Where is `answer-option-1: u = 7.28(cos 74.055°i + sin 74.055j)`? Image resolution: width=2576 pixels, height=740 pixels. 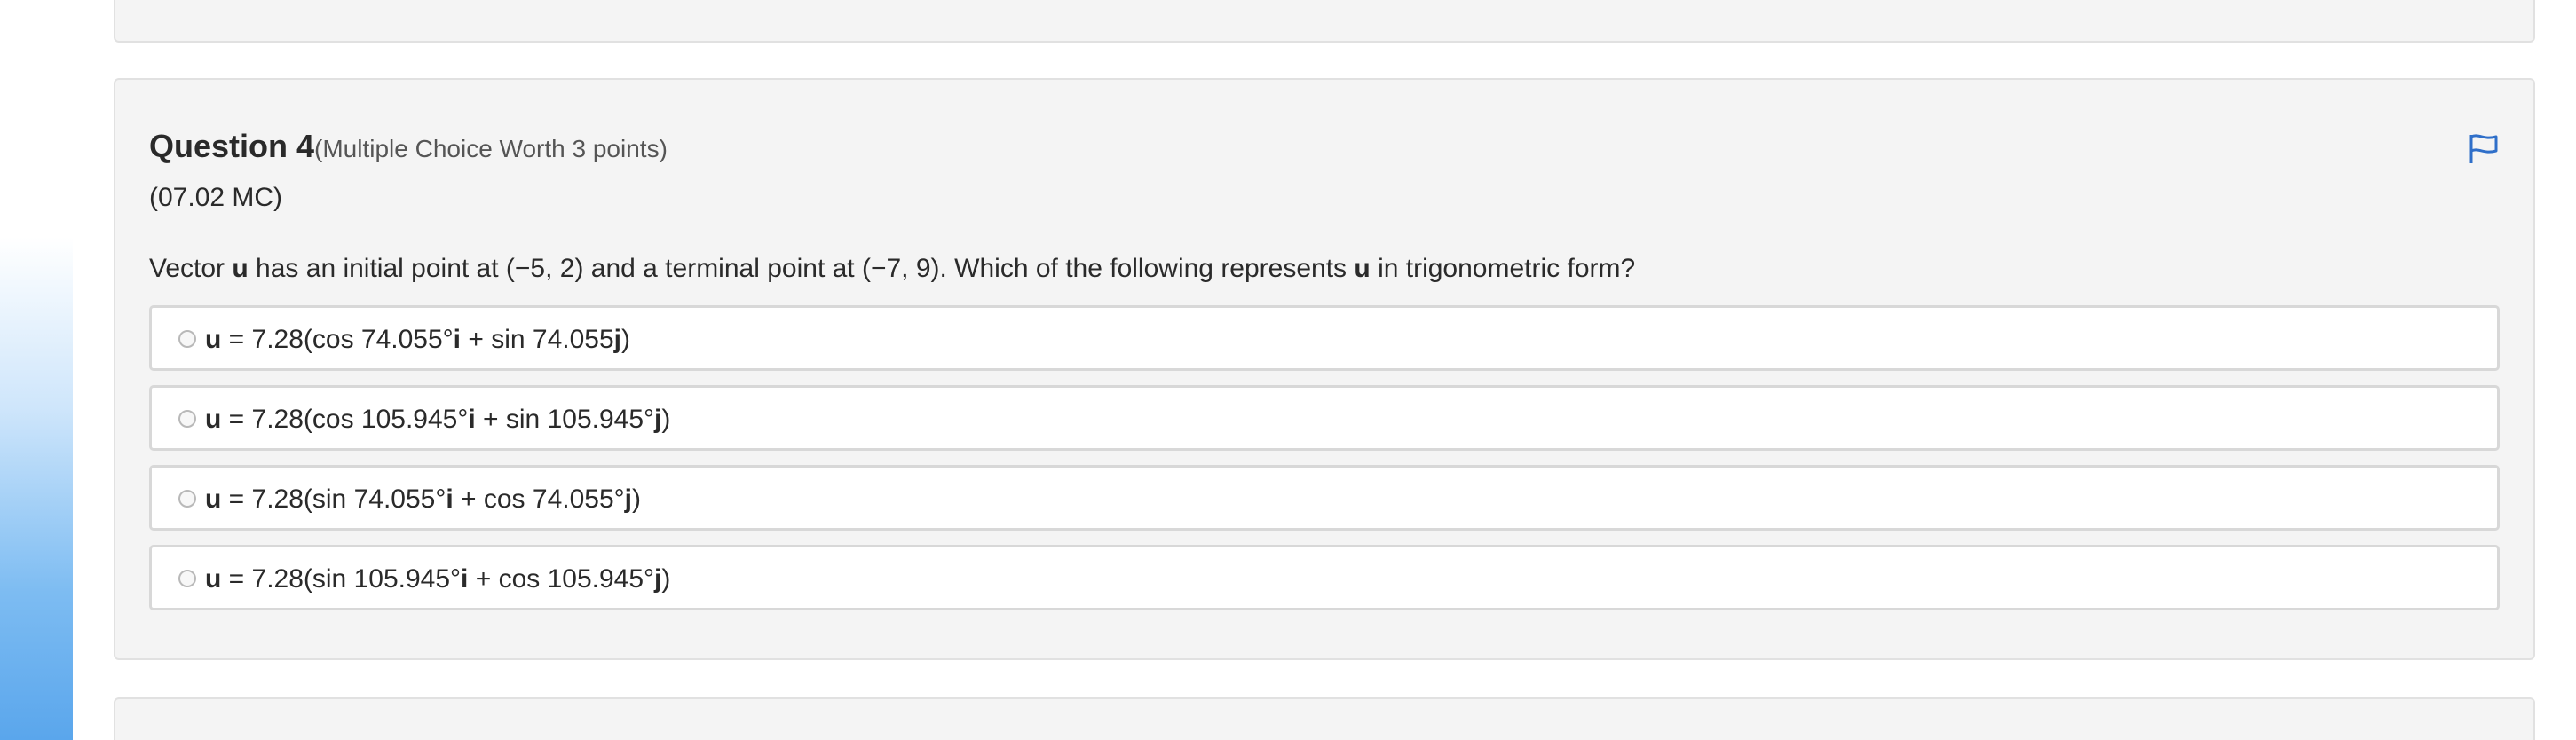
answer-option-1: u = 7.28(cos 74.055°i + sin 74.055j) is located at coordinates (1324, 338).